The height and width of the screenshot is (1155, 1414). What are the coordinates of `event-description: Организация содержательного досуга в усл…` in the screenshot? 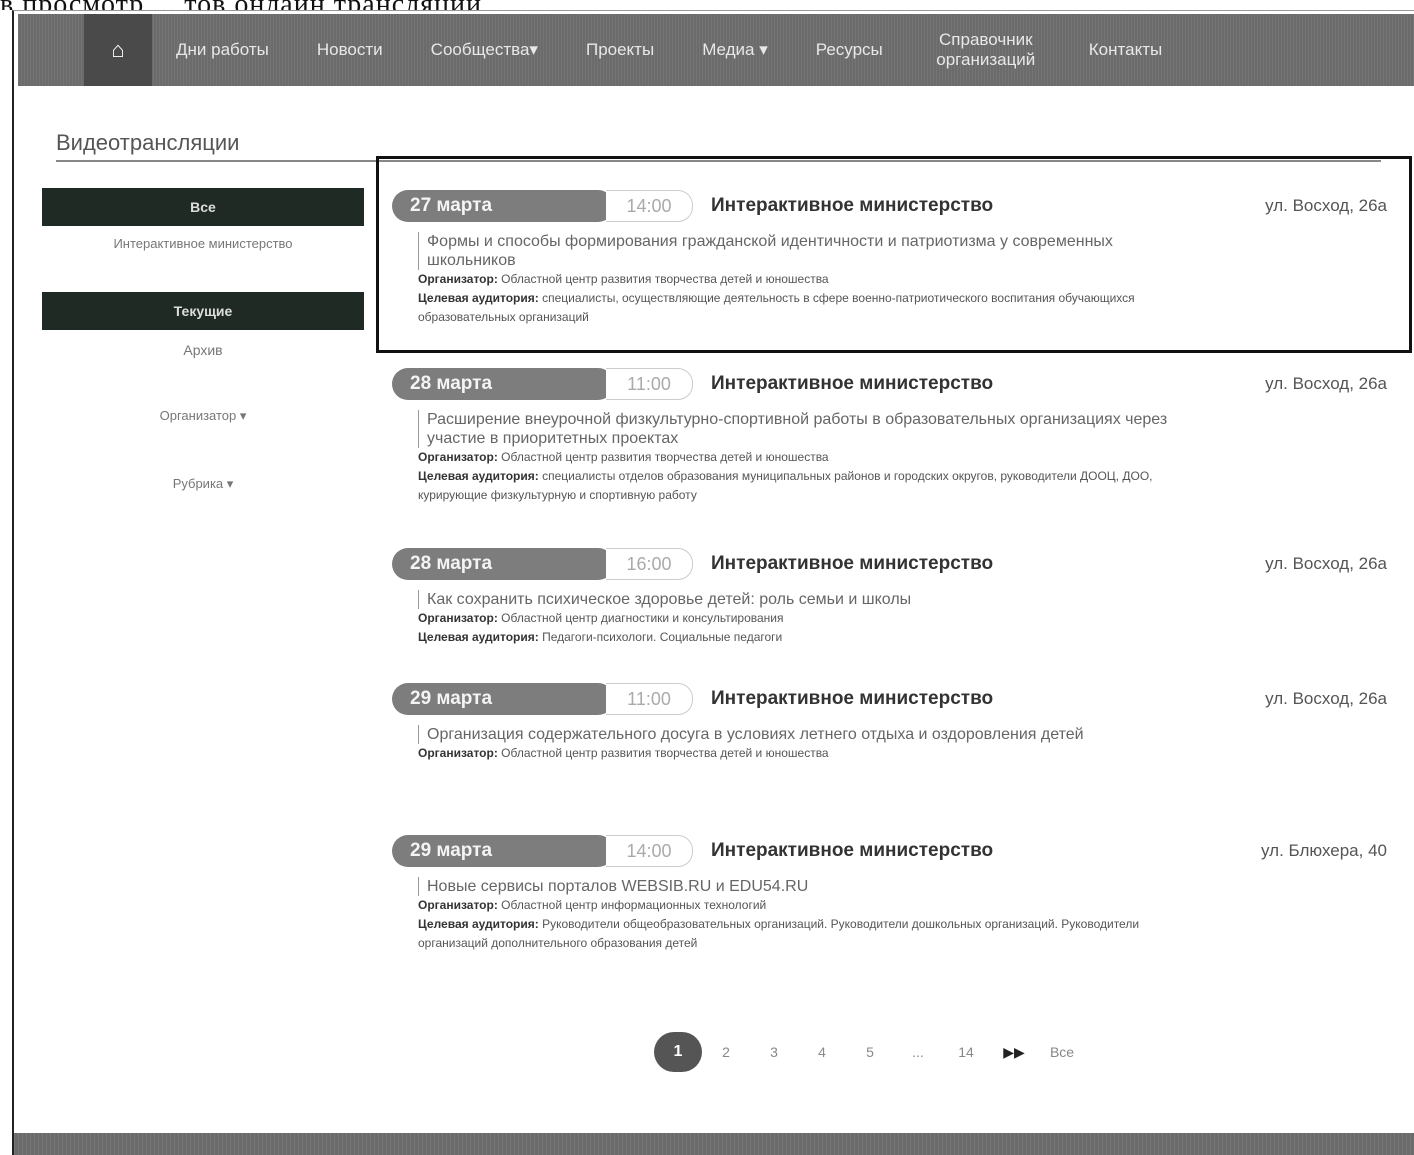 It's located at (802, 734).